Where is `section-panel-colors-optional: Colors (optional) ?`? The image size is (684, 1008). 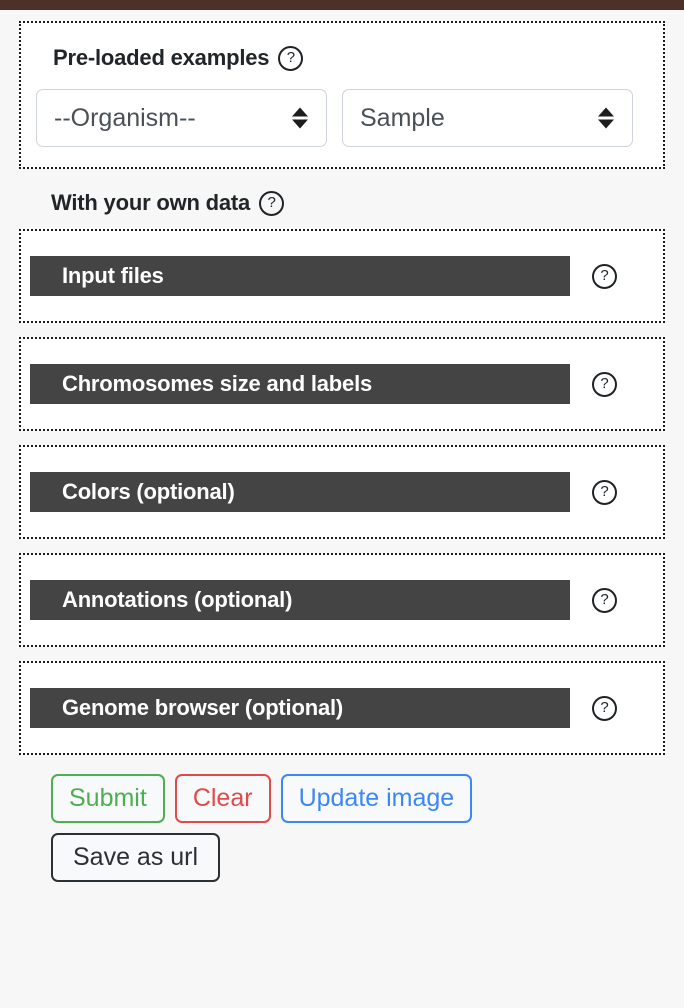 section-panel-colors-optional: Colors (optional) ? is located at coordinates (342, 492).